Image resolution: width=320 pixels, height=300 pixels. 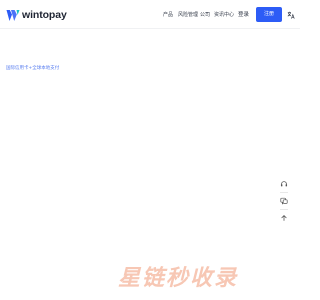 I want to click on wintopay-logo-icon, so click(x=13, y=15).